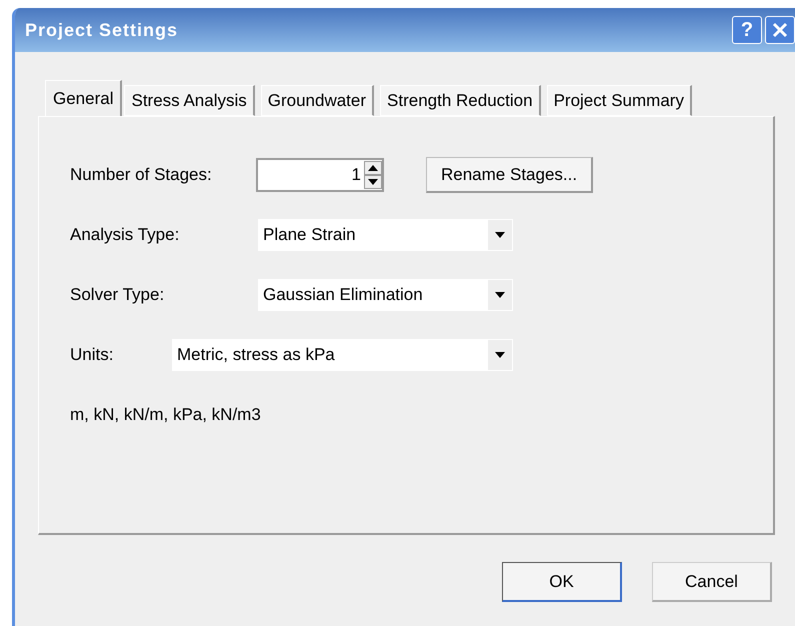  I want to click on help-button: ?, so click(747, 30).